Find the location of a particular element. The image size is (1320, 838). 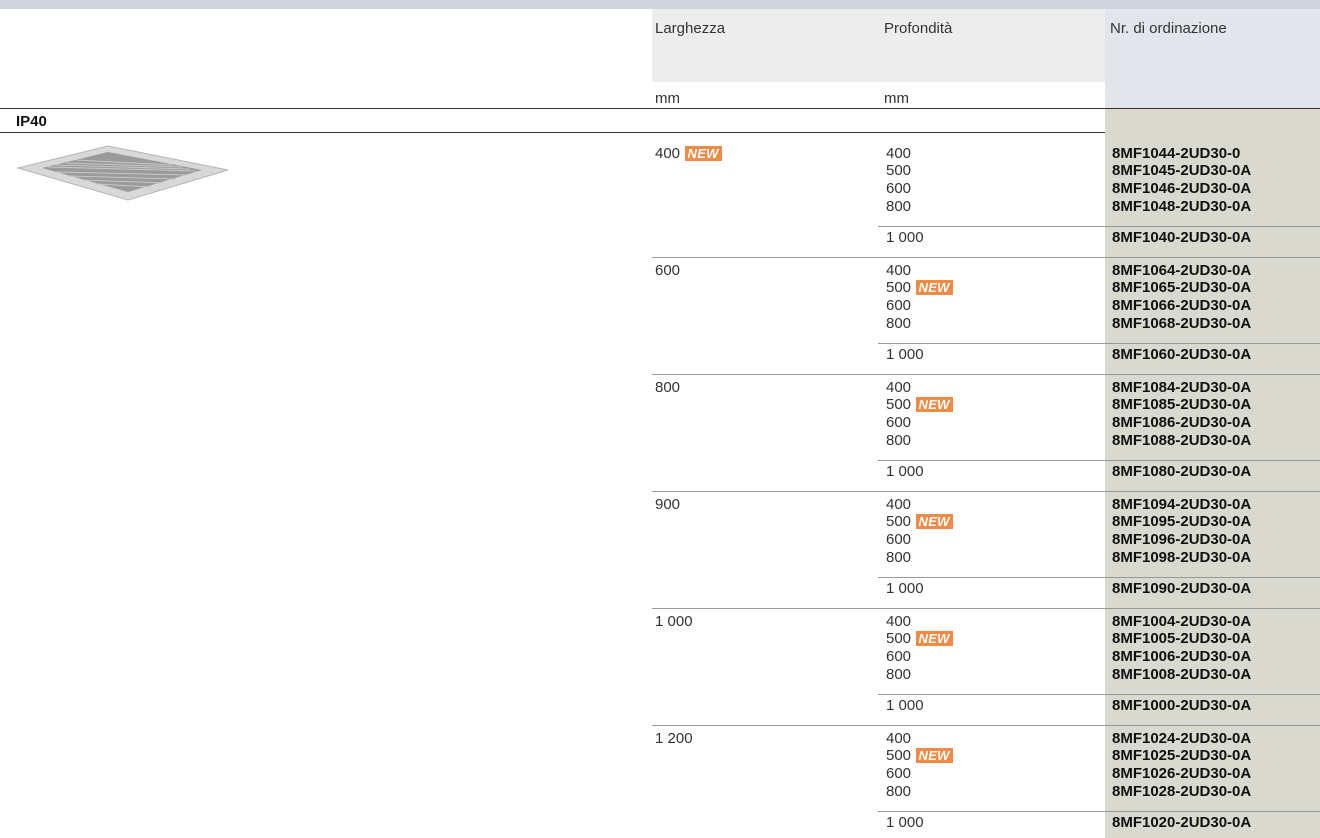

order-number: 8MF1028-2UD30-0A is located at coordinates (1182, 791).